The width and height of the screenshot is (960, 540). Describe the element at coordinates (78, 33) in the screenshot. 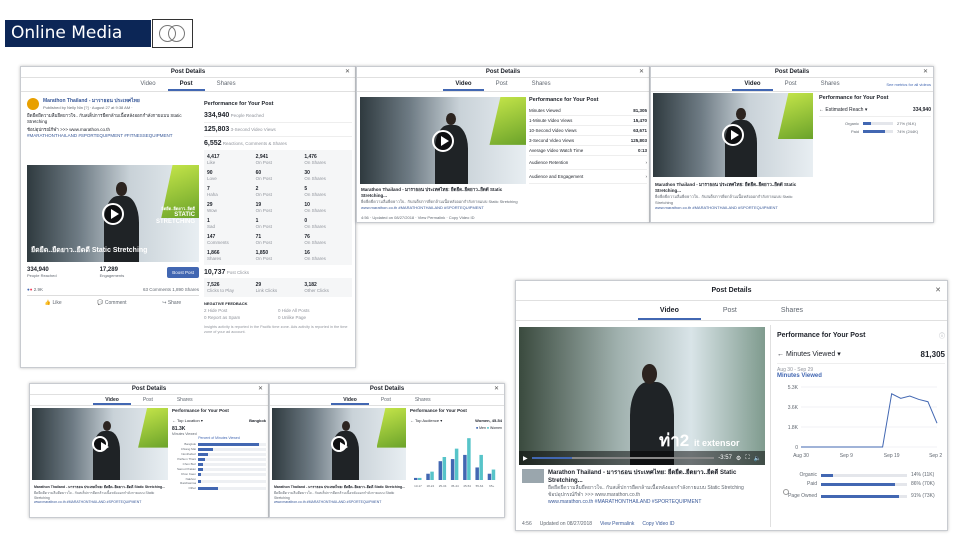

I see `slide-title: Online Media` at that location.